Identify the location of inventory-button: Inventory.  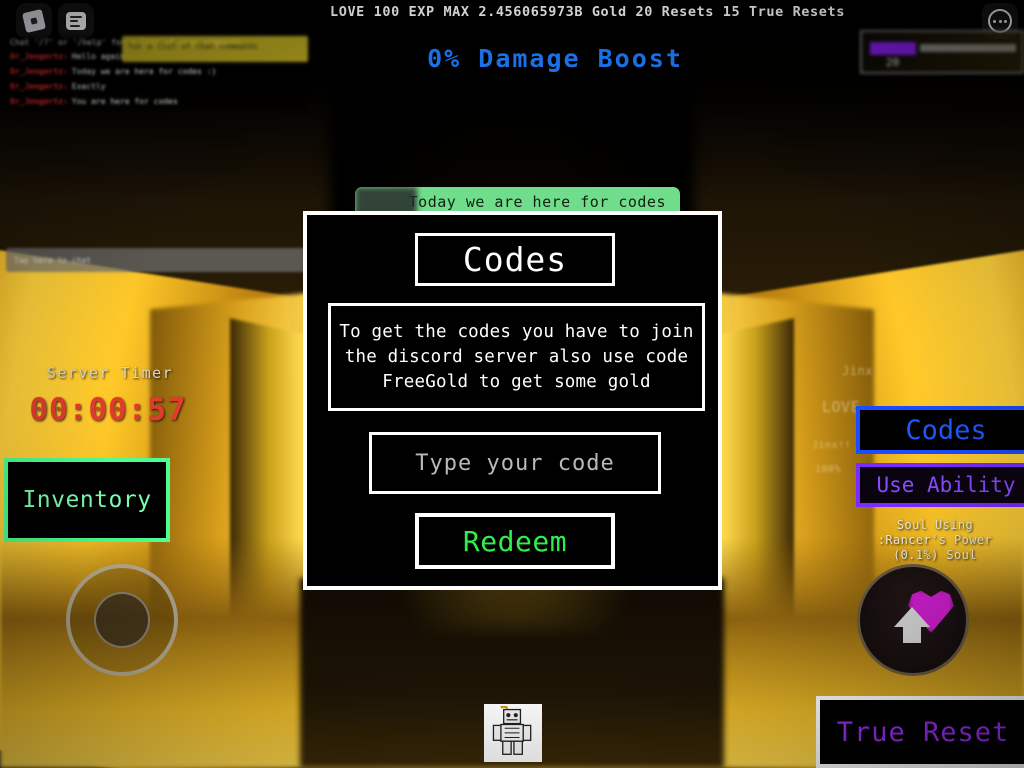
(87, 500).